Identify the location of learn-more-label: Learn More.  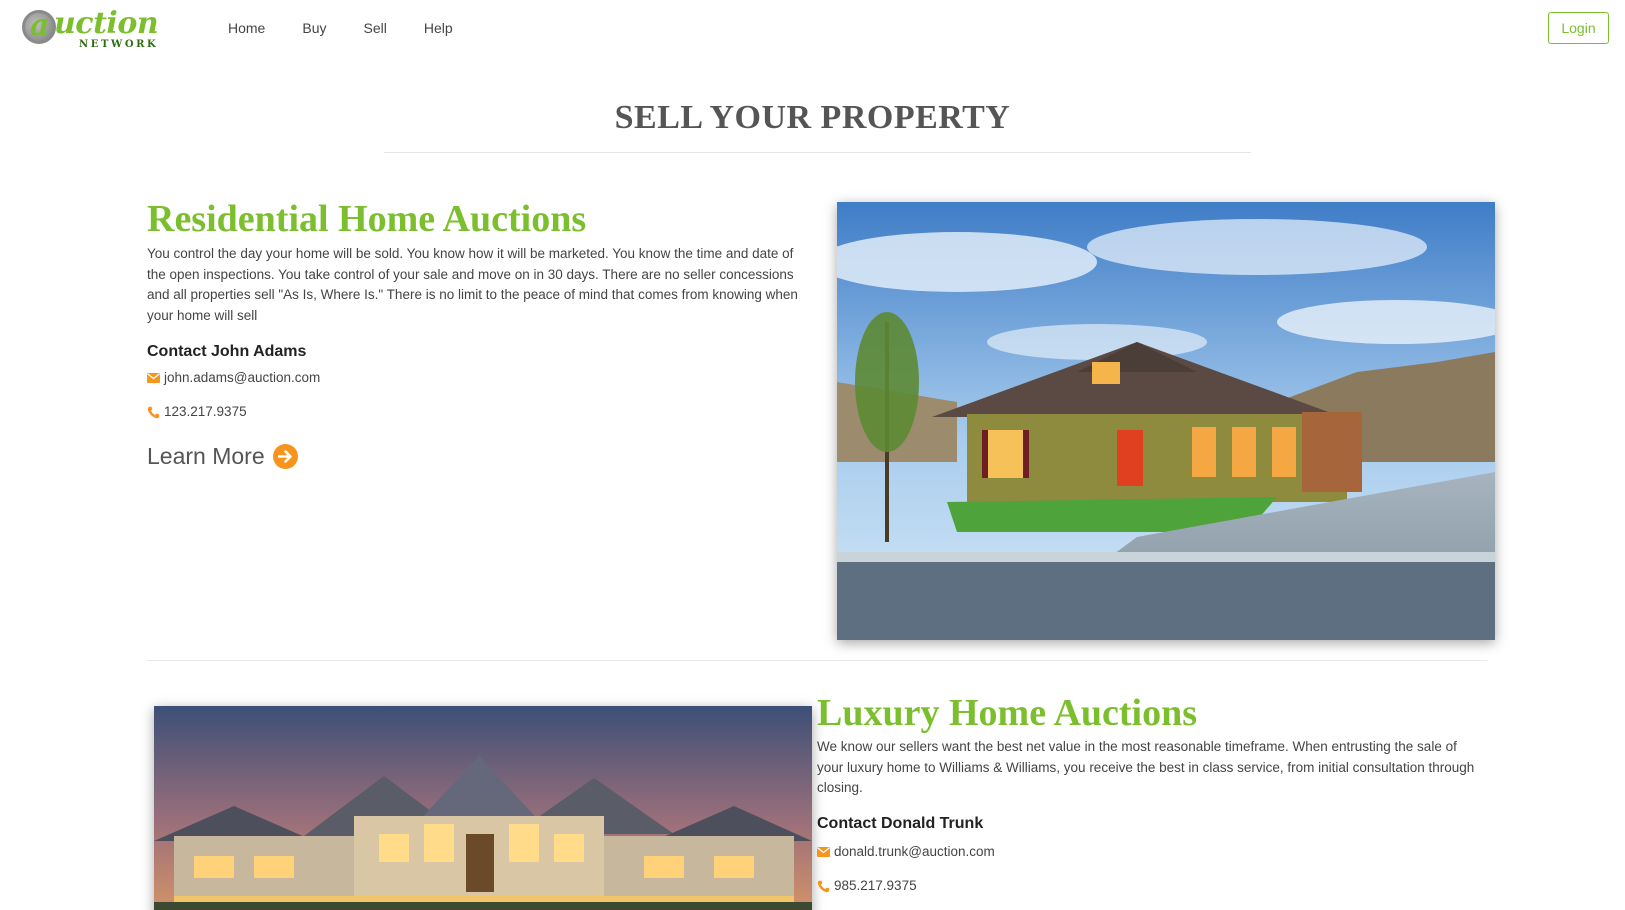
(206, 456).